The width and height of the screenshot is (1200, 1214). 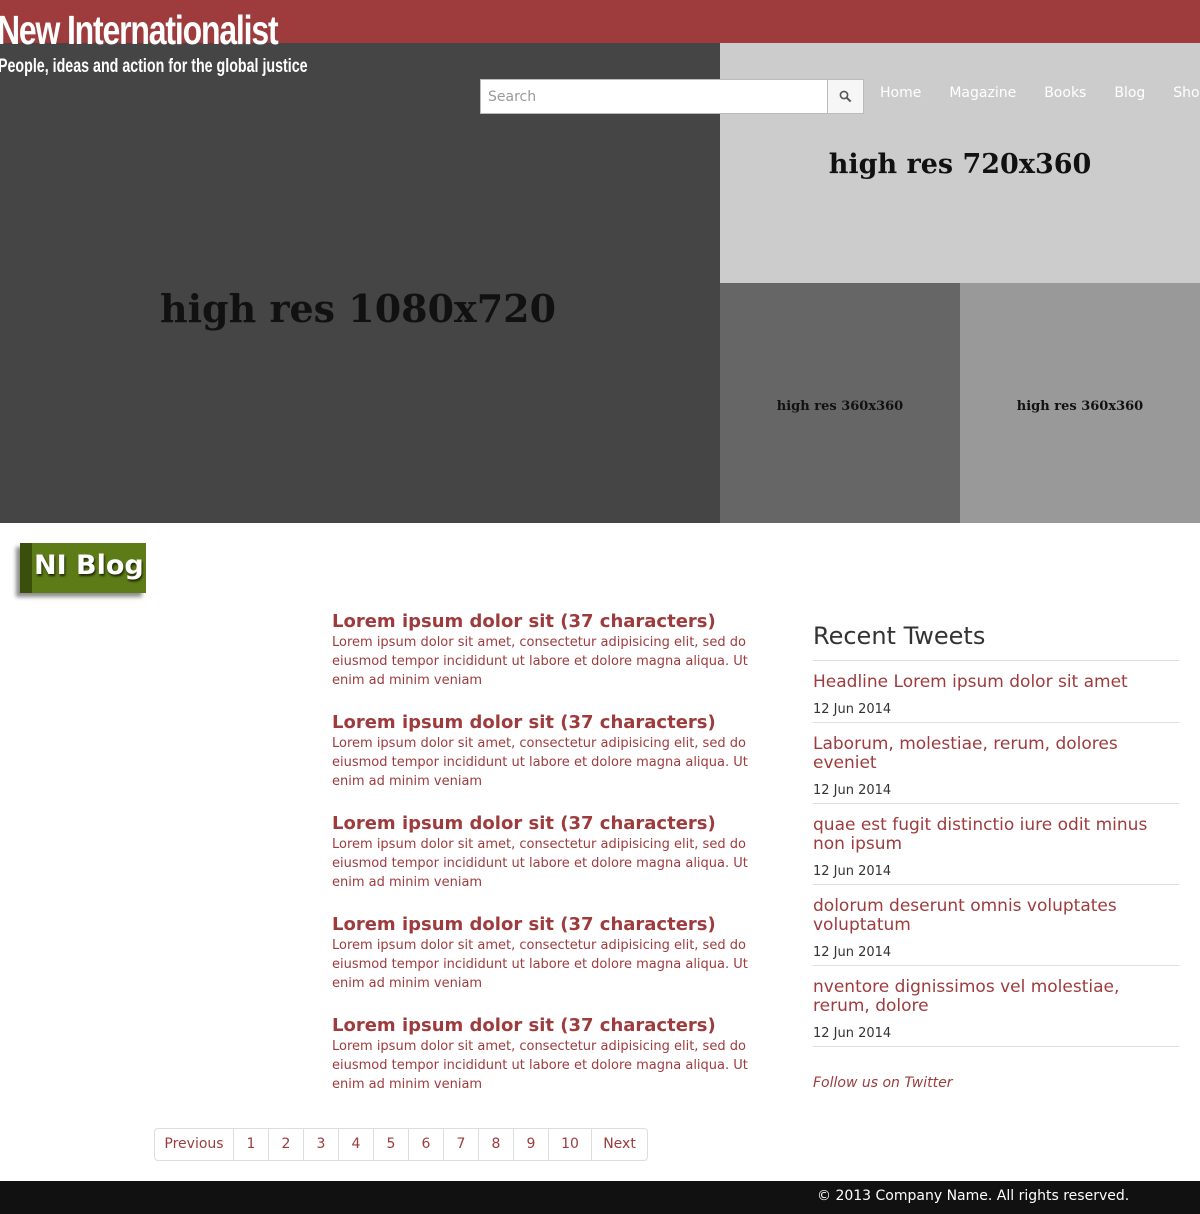 What do you see at coordinates (391, 1144) in the screenshot?
I see `pagination-page: 5` at bounding box center [391, 1144].